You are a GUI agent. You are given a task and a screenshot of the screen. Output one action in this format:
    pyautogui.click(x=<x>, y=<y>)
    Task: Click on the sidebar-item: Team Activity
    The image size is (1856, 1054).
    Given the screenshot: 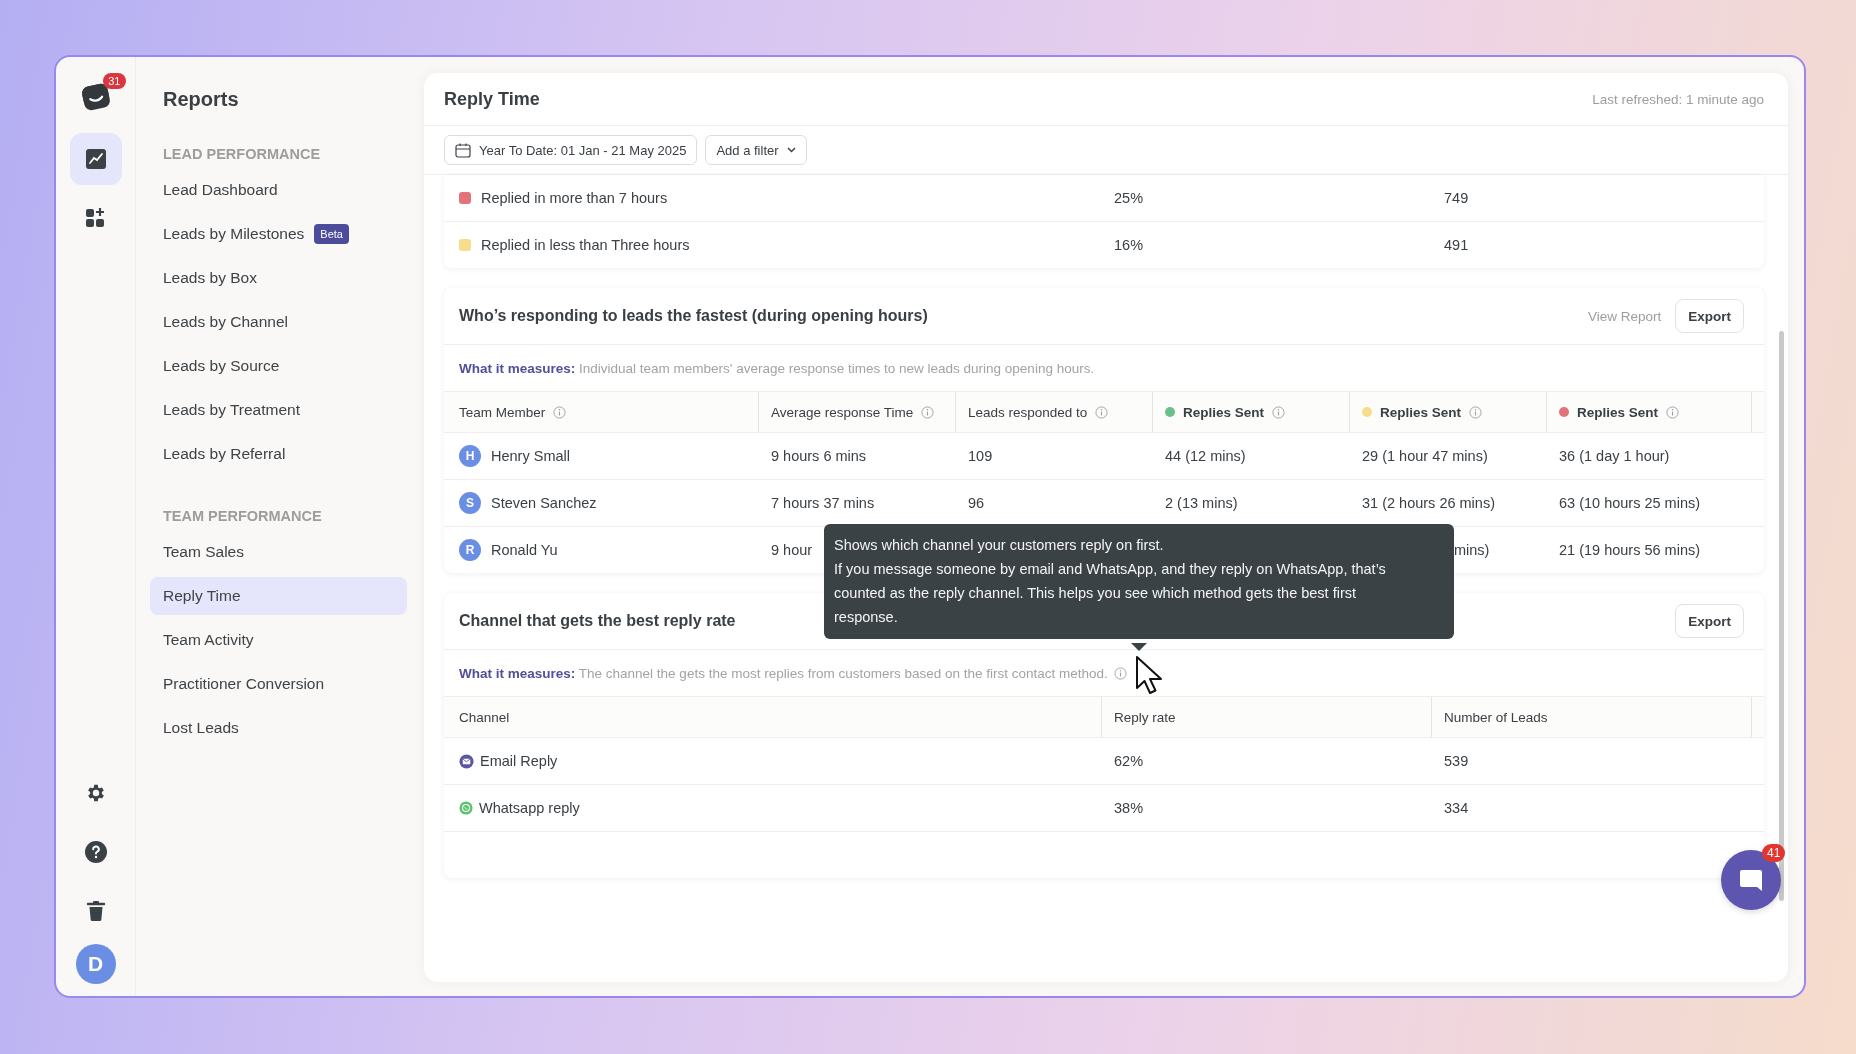 What is the action you would take?
    pyautogui.click(x=278, y=640)
    